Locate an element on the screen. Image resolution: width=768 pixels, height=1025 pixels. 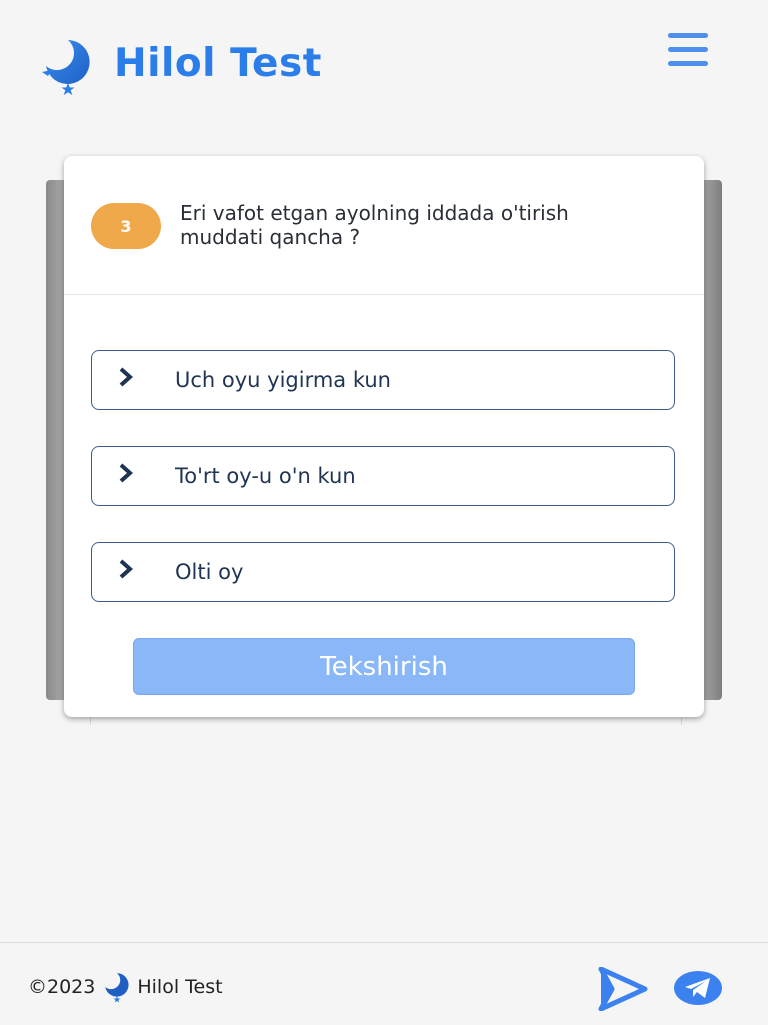
check-answer-button: Tekshirish is located at coordinates (384, 666).